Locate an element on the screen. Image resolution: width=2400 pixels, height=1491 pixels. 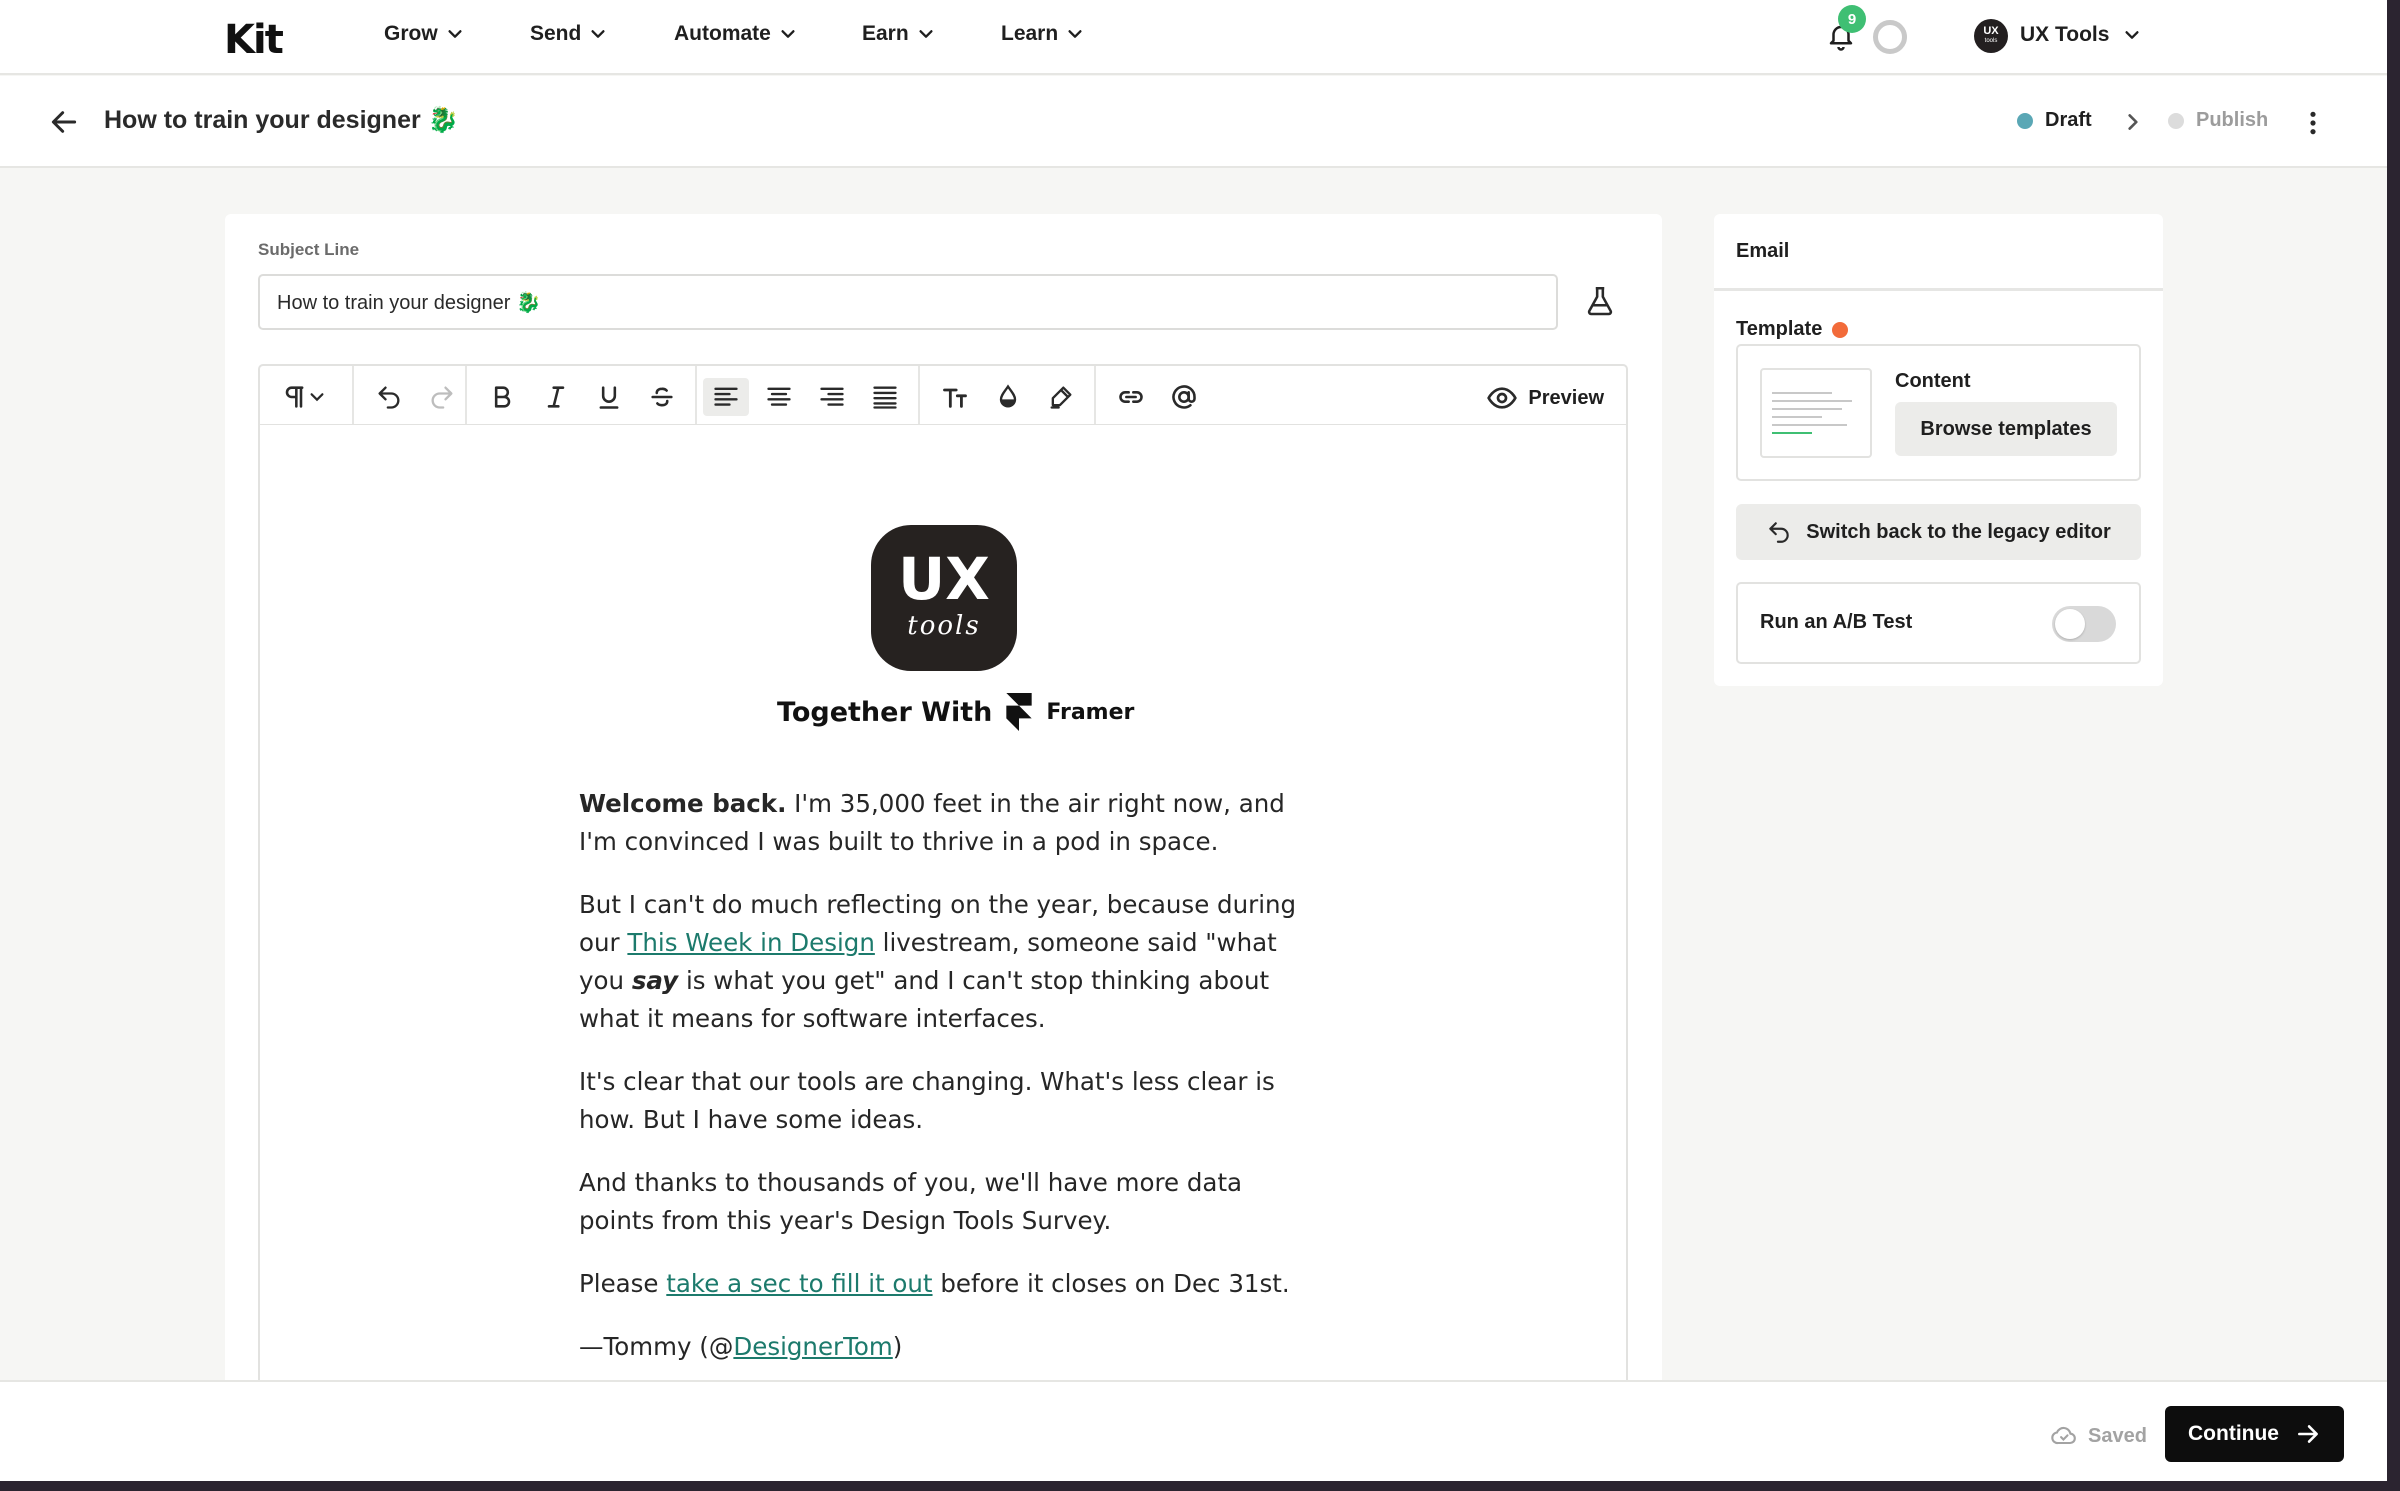
link-button is located at coordinates (1131, 397).